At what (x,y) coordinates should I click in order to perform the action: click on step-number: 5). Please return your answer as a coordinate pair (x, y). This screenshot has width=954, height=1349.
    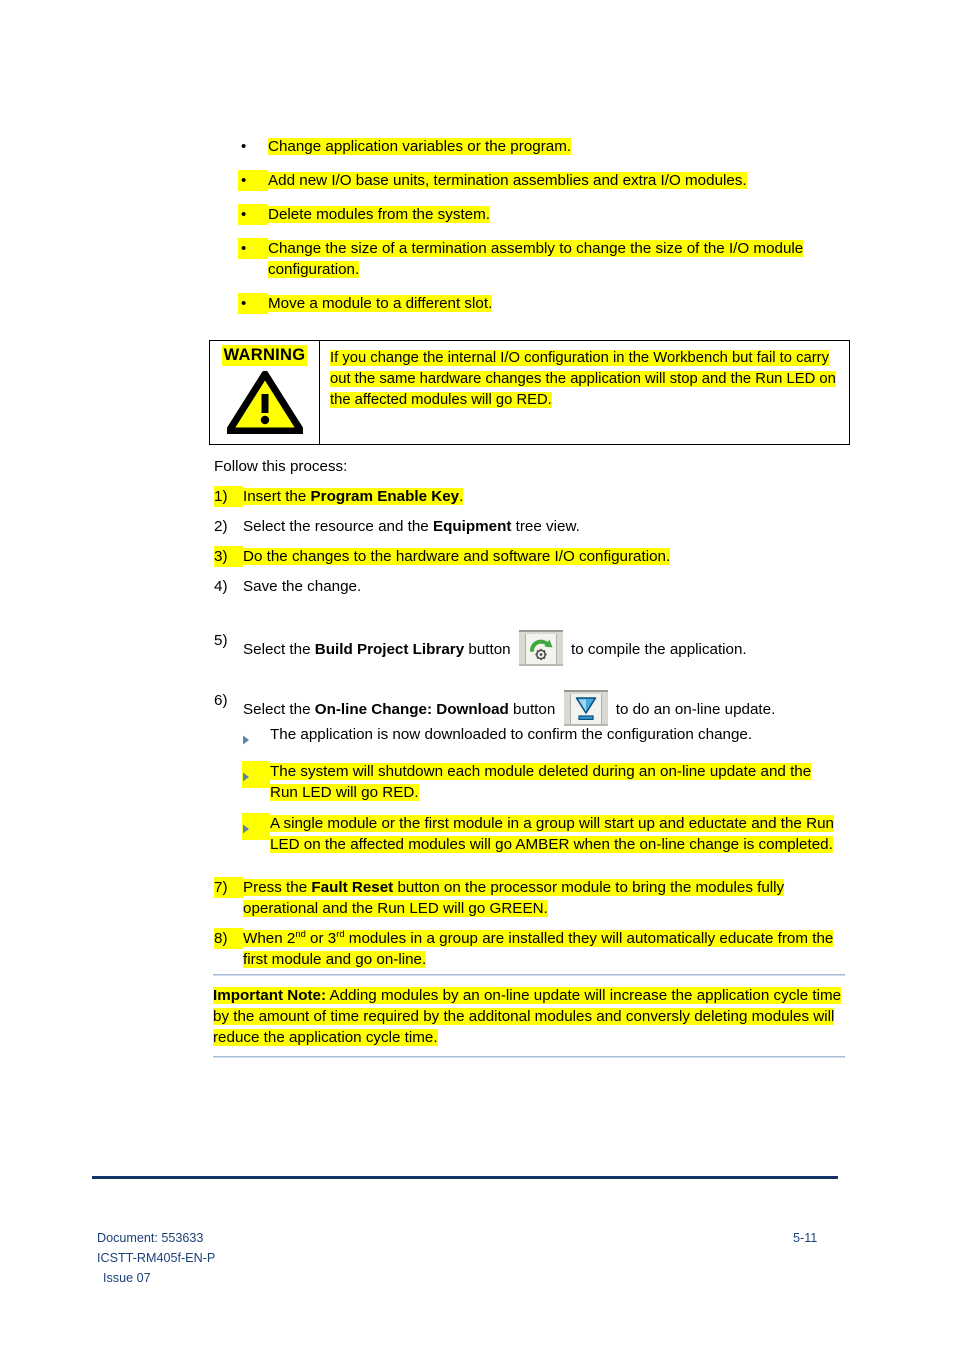
    Looking at the image, I should click on (221, 640).